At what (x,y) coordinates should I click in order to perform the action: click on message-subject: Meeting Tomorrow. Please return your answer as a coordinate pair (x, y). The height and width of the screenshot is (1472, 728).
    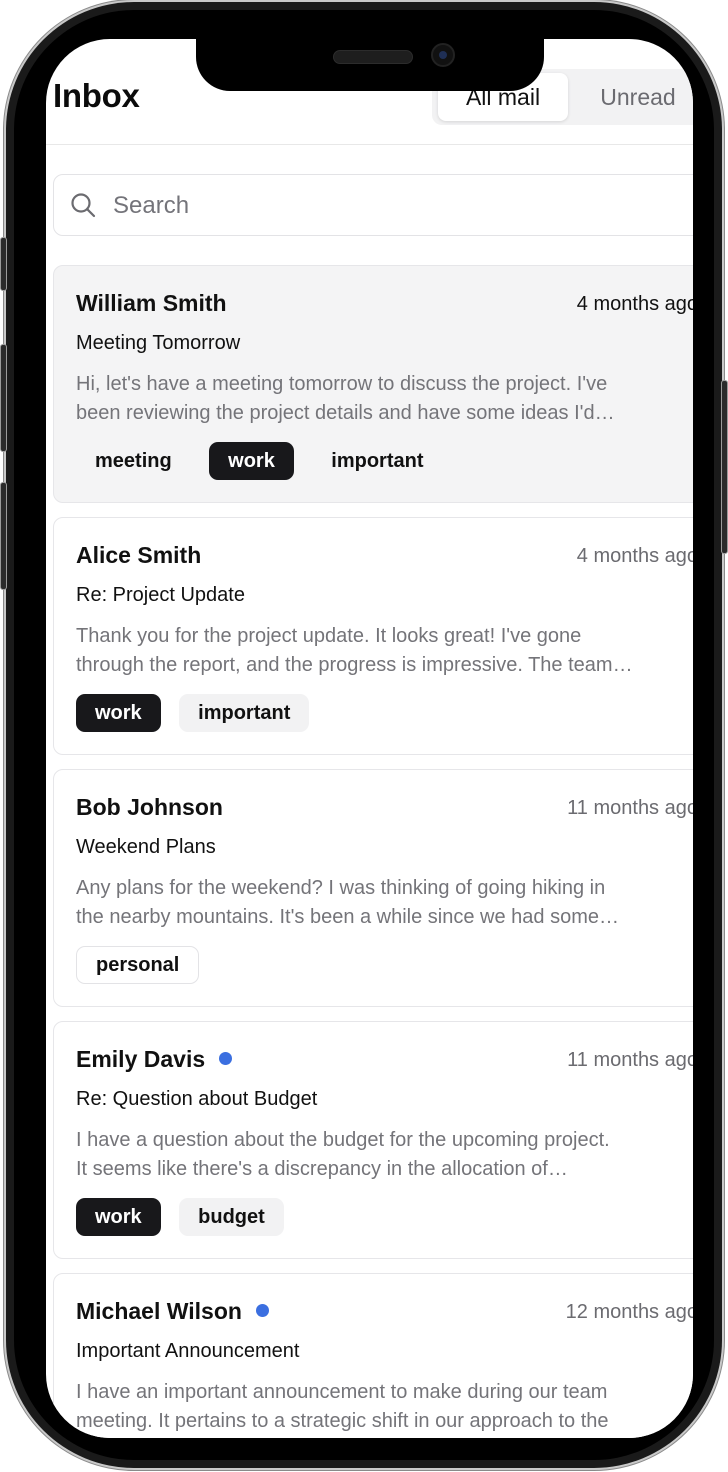
    Looking at the image, I should click on (158, 343).